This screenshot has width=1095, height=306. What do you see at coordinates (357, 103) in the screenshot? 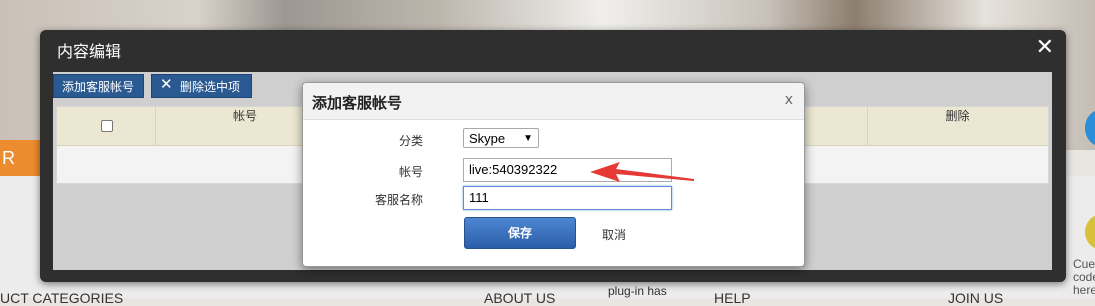
I see `modal-title: 添加客服帐号` at bounding box center [357, 103].